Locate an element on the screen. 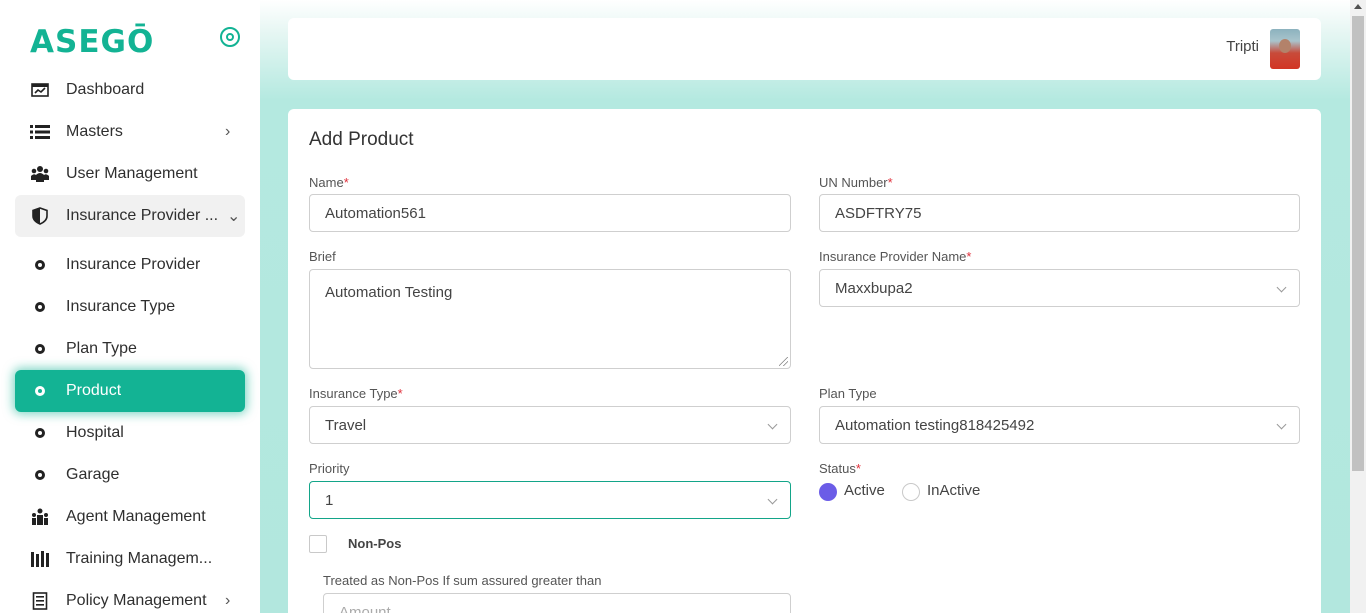  insurance-type-label: Insurance Type* is located at coordinates (356, 393).